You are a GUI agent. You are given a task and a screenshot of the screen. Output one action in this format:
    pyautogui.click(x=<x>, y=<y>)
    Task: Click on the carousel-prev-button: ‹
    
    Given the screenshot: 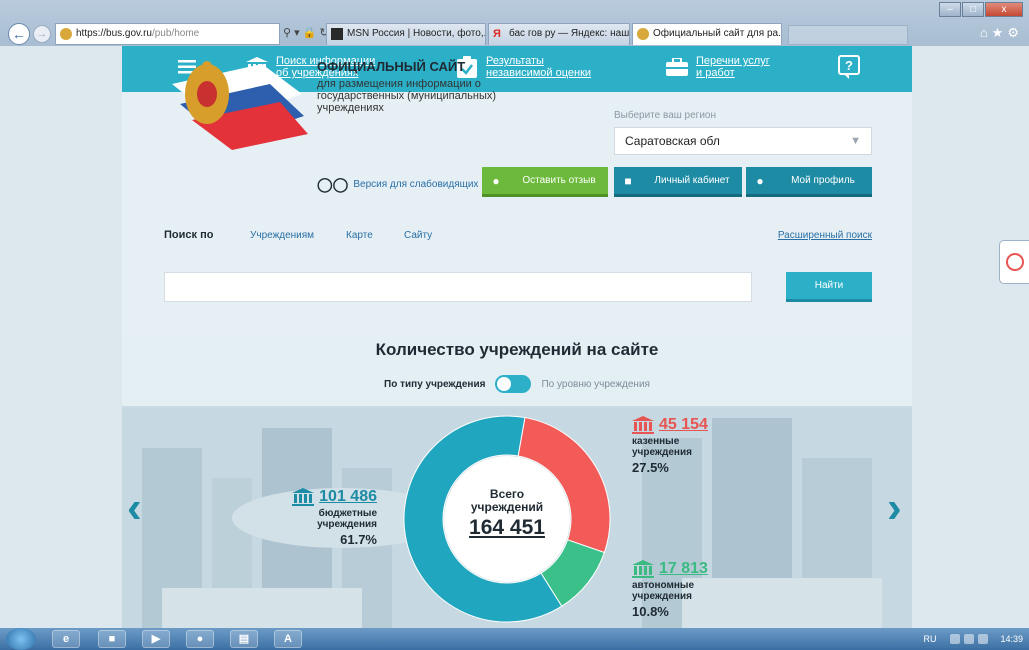 What is the action you would take?
    pyautogui.click(x=134, y=508)
    